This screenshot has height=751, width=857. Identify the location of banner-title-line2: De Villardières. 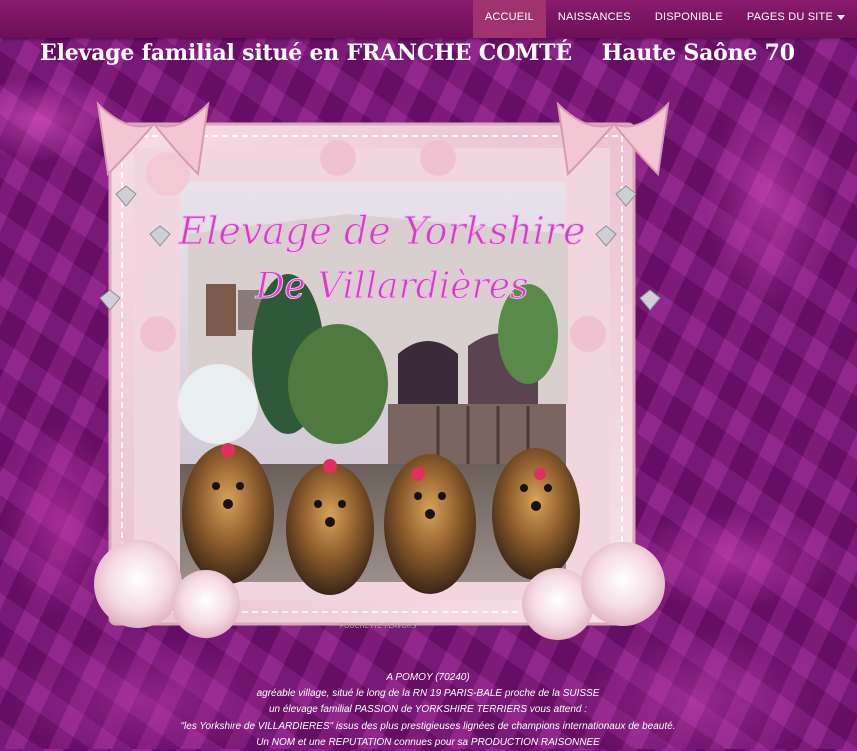
(391, 286).